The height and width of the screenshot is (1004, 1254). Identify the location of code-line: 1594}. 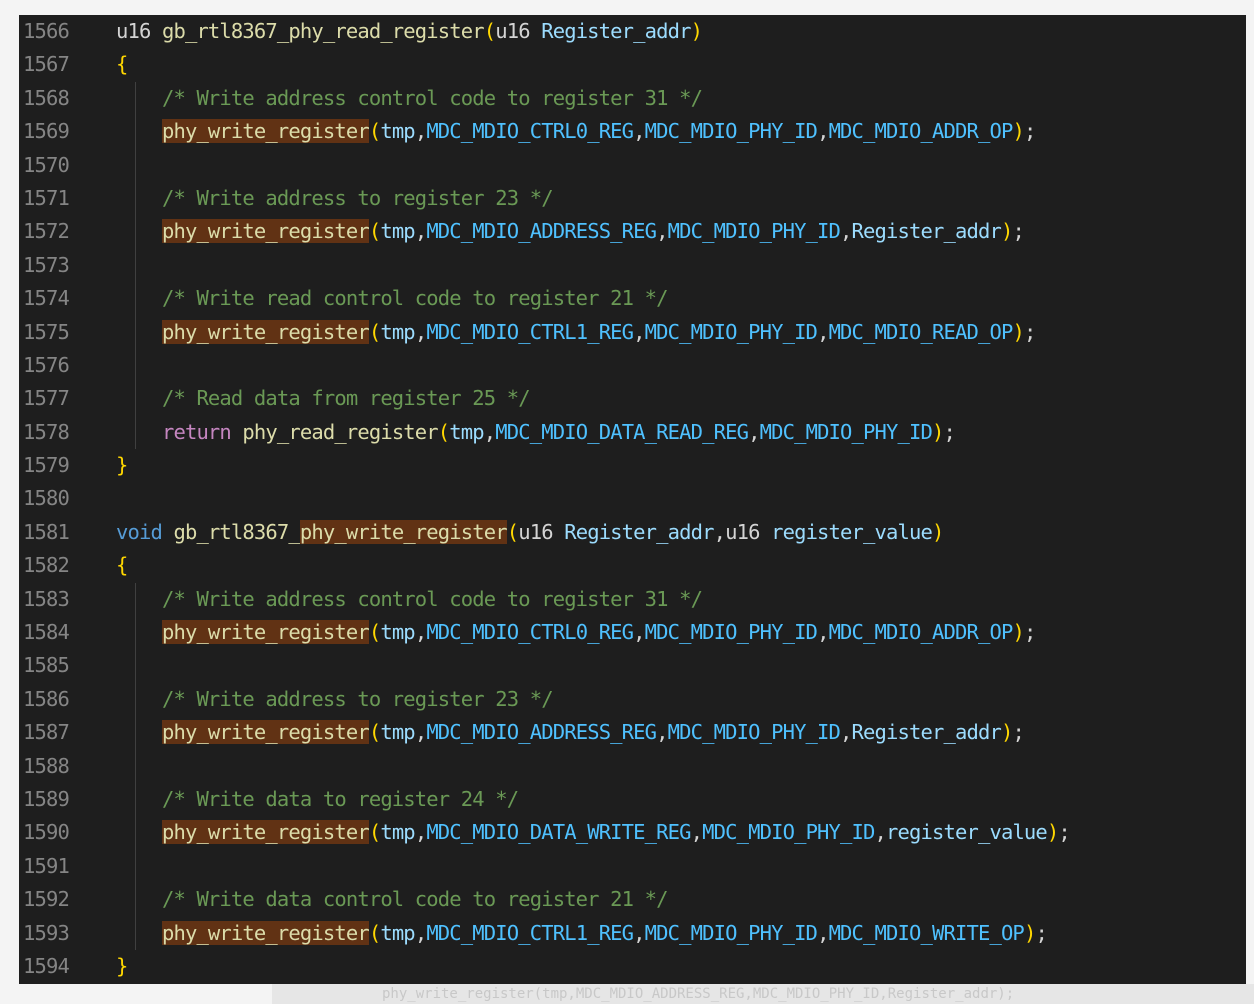
(632, 966).